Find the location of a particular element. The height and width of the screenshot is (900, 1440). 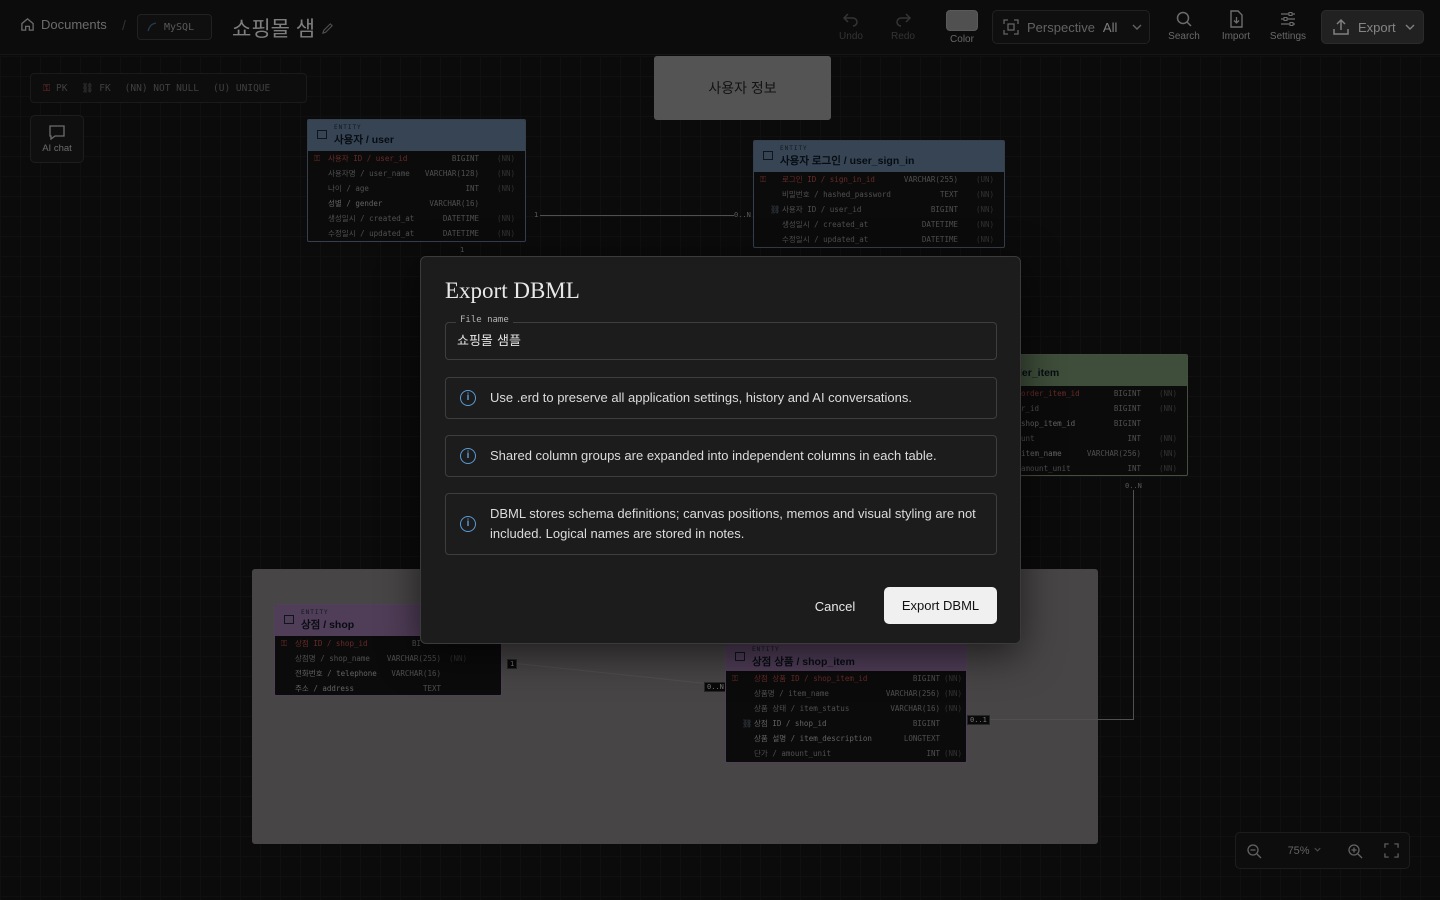

cancel-button: Cancel is located at coordinates (835, 606).